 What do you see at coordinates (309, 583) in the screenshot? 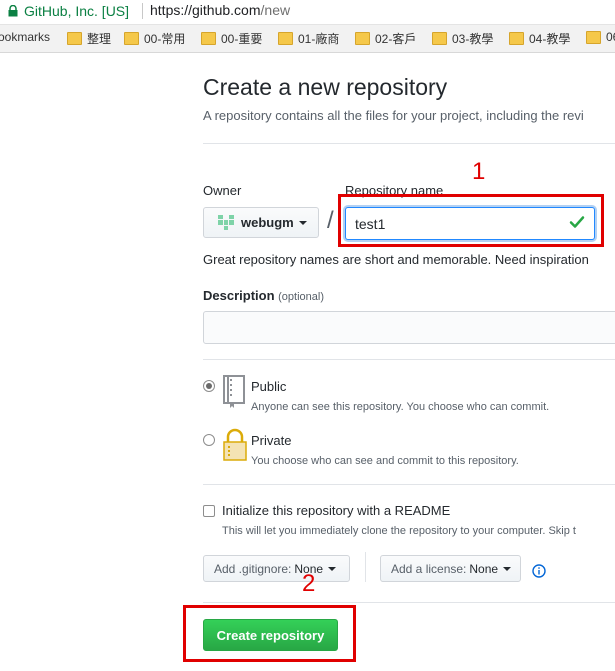
I see `annotation-number: 2` at bounding box center [309, 583].